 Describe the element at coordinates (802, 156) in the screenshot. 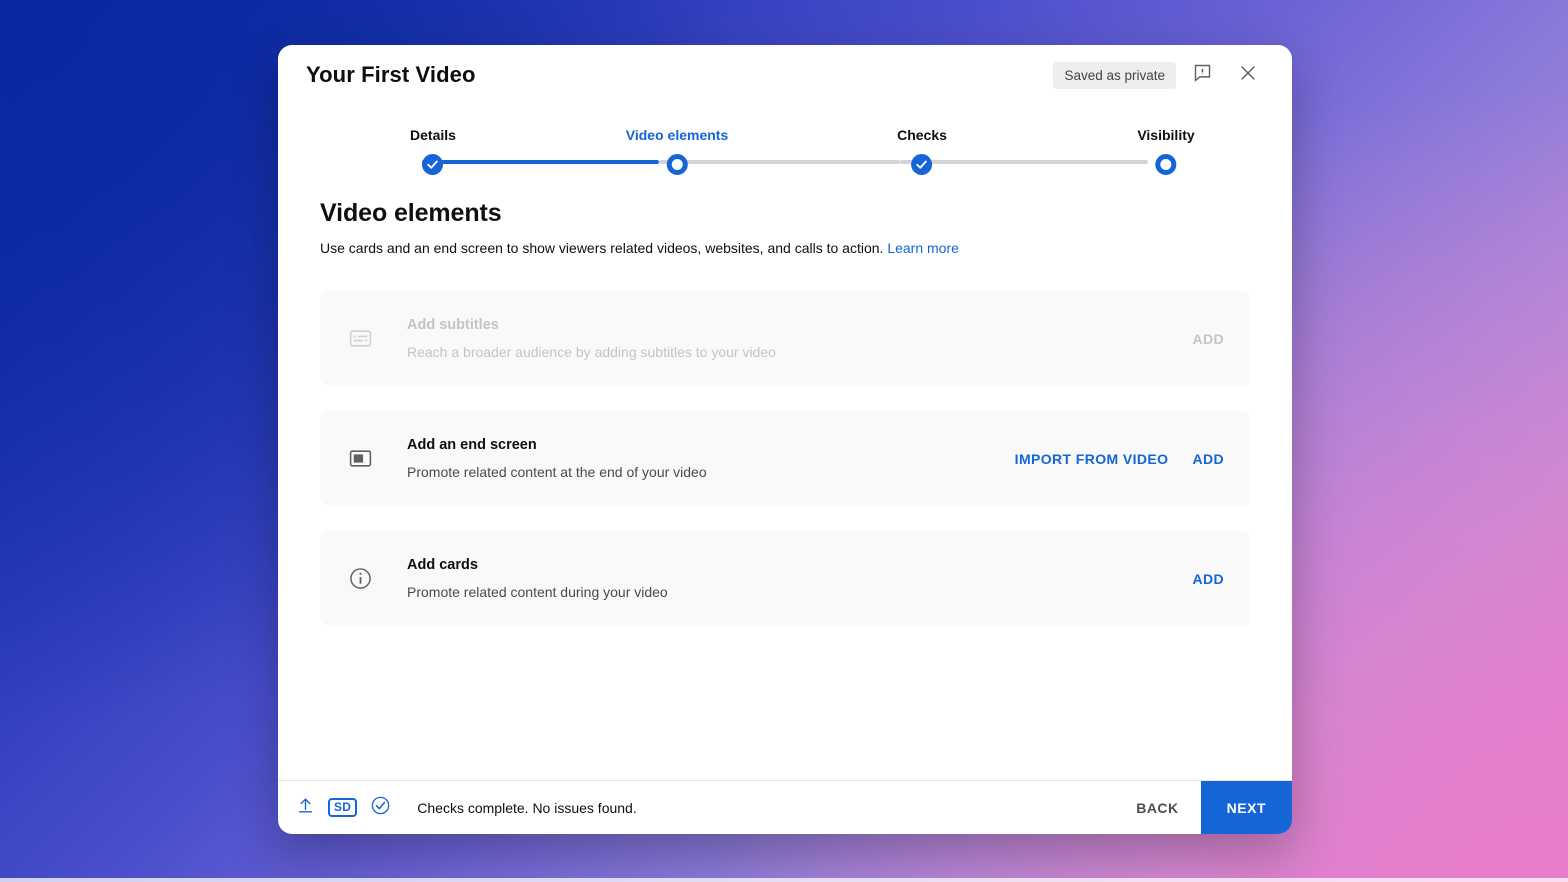

I see `stepper-track-area: Details Video elements Checks Visibility` at that location.